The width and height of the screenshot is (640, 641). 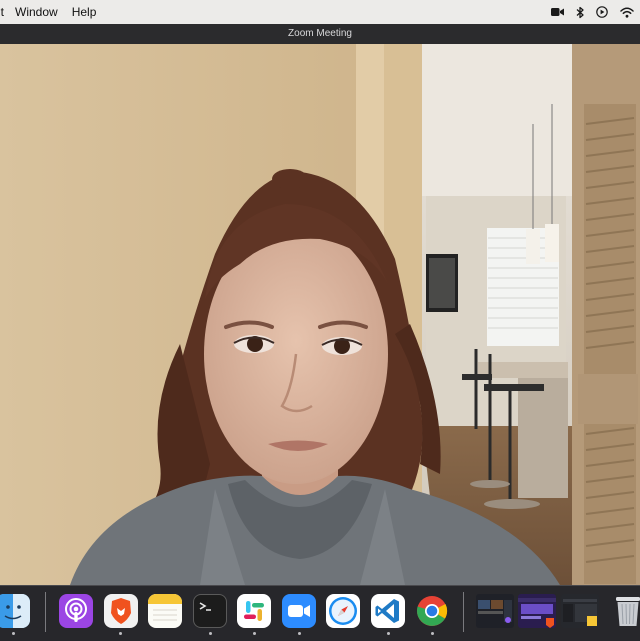 I want to click on safari-icon, so click(x=343, y=611).